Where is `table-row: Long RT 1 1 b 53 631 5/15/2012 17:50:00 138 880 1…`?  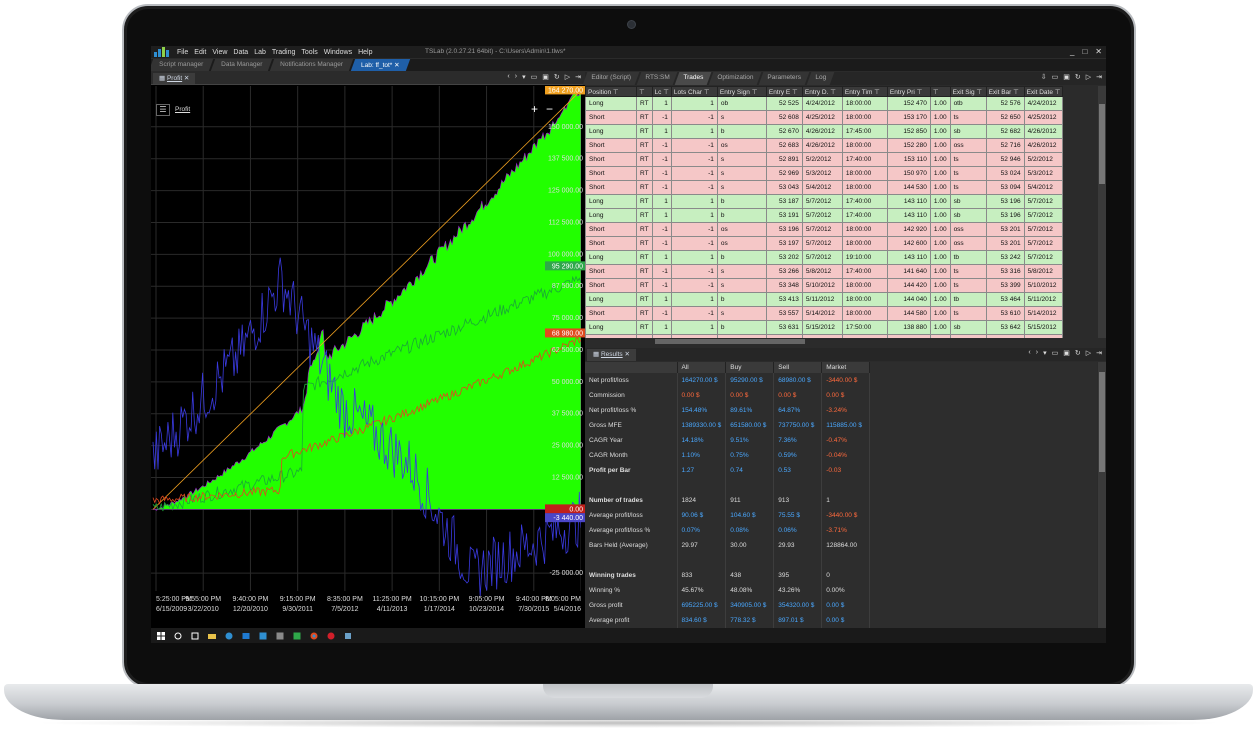 table-row: Long RT 1 1 b 53 631 5/15/2012 17:50:00 138 880 1… is located at coordinates (824, 327).